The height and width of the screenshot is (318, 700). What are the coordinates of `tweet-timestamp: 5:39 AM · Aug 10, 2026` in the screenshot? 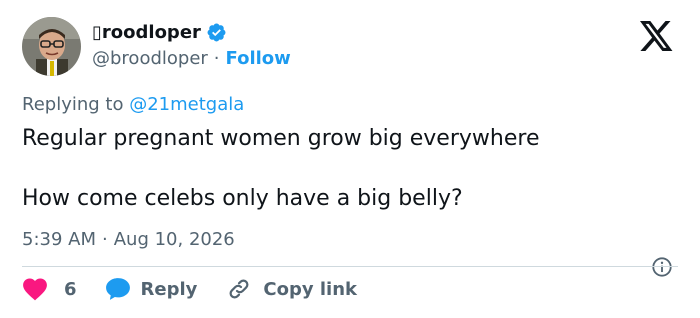 It's located at (128, 239).